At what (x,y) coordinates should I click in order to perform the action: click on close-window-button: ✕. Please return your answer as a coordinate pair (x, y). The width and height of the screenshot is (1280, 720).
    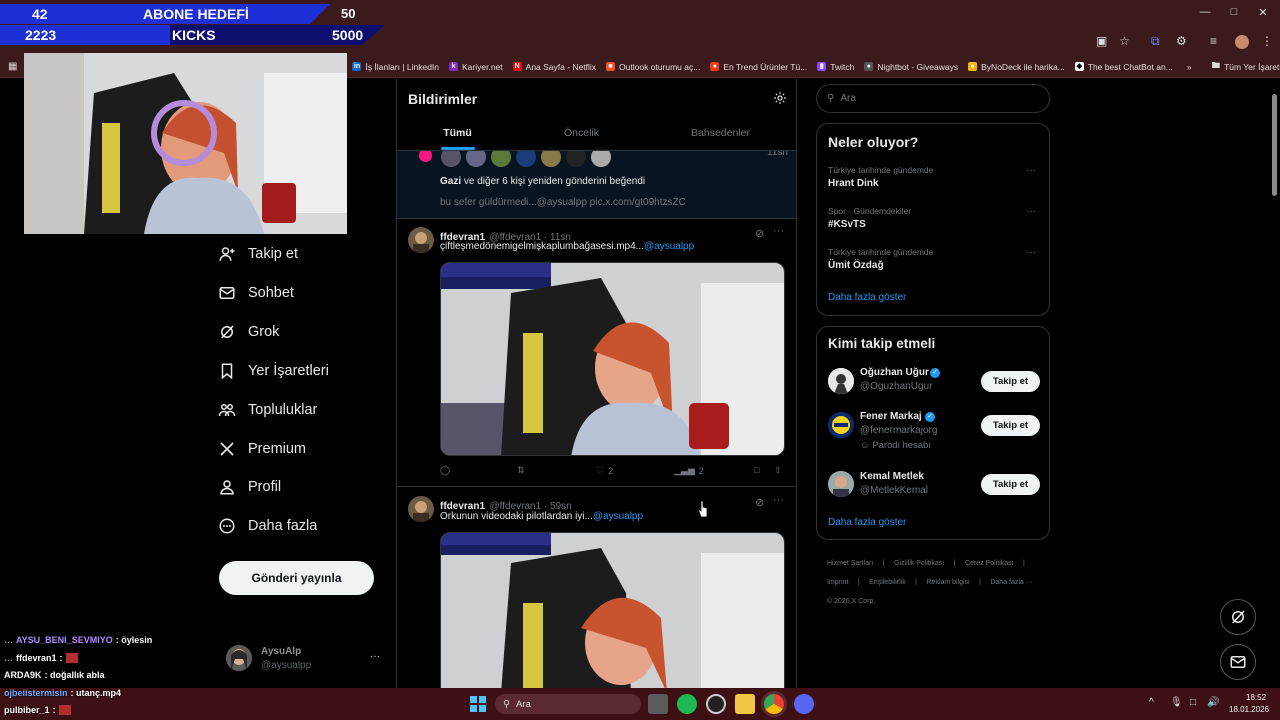
    Looking at the image, I should click on (1263, 12).